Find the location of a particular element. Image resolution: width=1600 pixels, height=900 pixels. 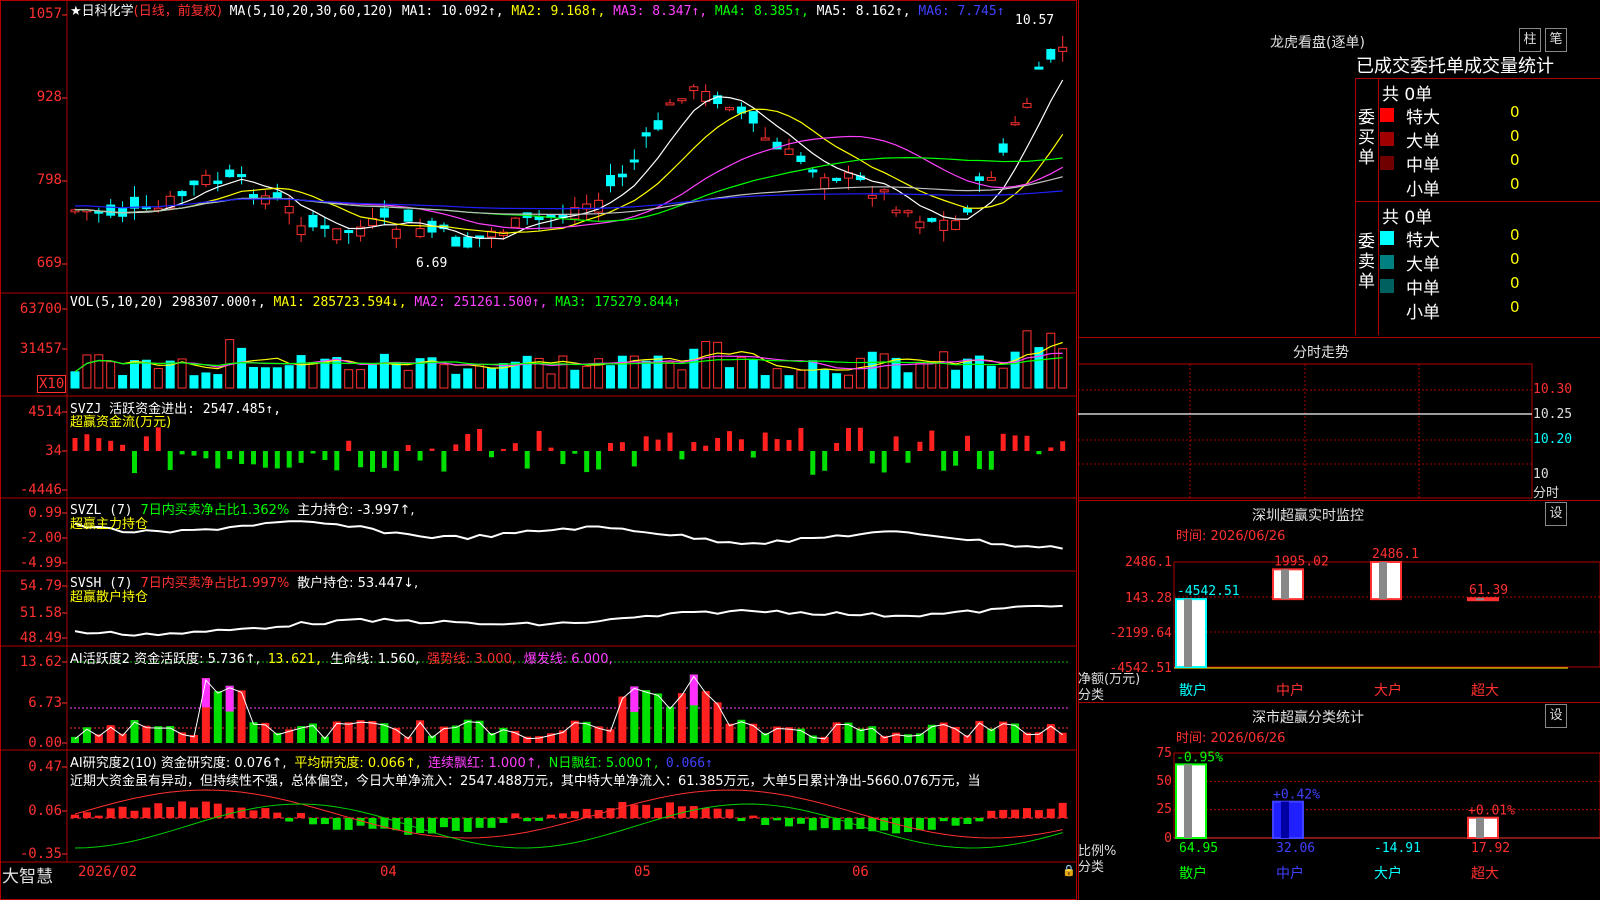

fenshi-axis-1: 10.30 is located at coordinates (1553, 389).